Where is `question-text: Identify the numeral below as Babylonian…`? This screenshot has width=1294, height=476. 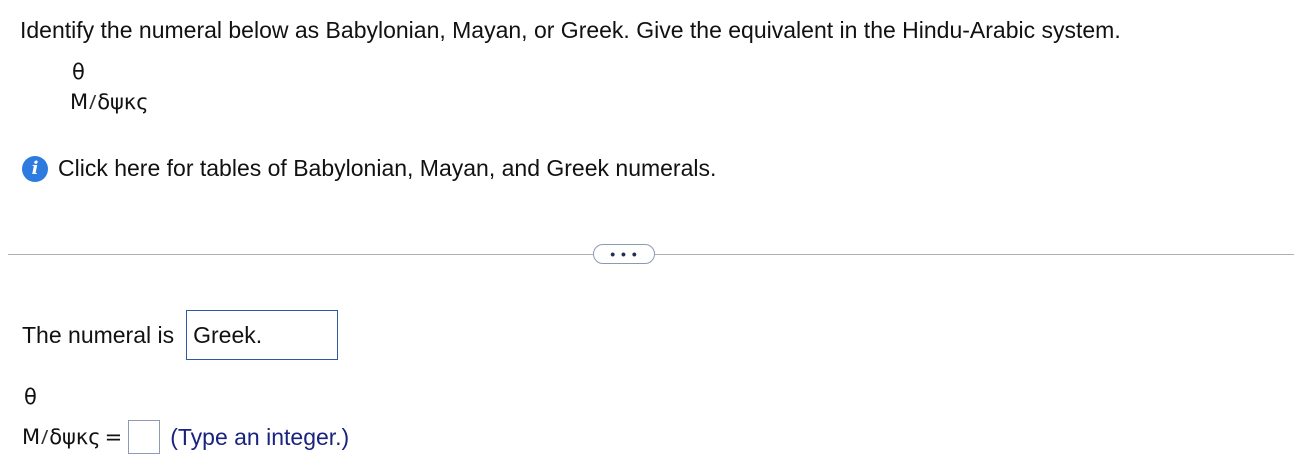 question-text: Identify the numeral below as Babylonian… is located at coordinates (570, 30).